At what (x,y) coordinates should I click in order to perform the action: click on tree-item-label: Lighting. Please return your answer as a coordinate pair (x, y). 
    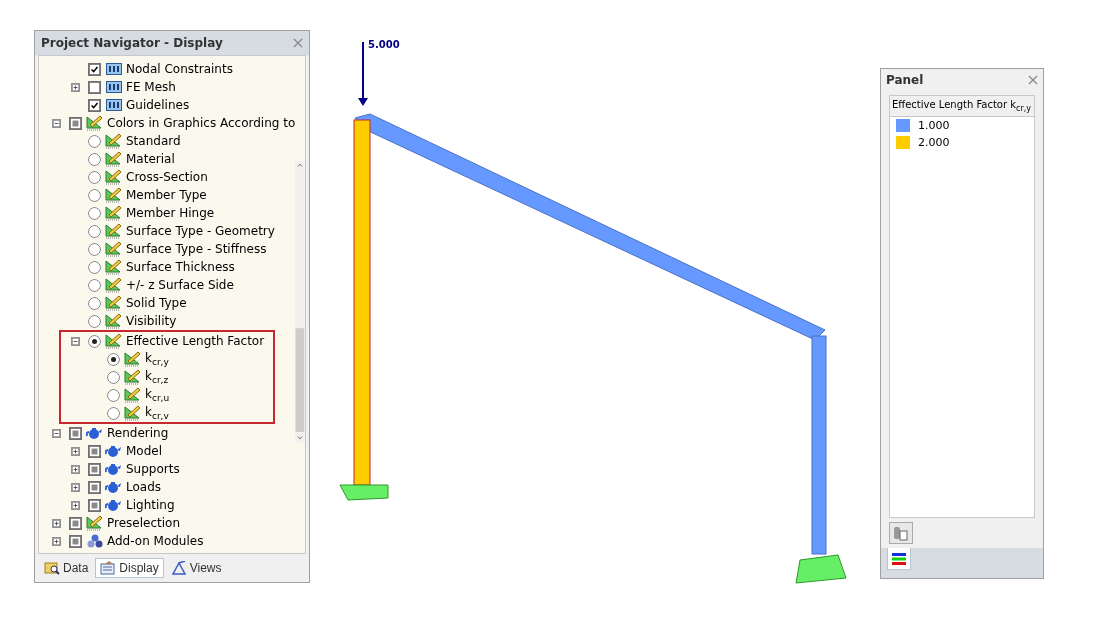
    Looking at the image, I should click on (149, 505).